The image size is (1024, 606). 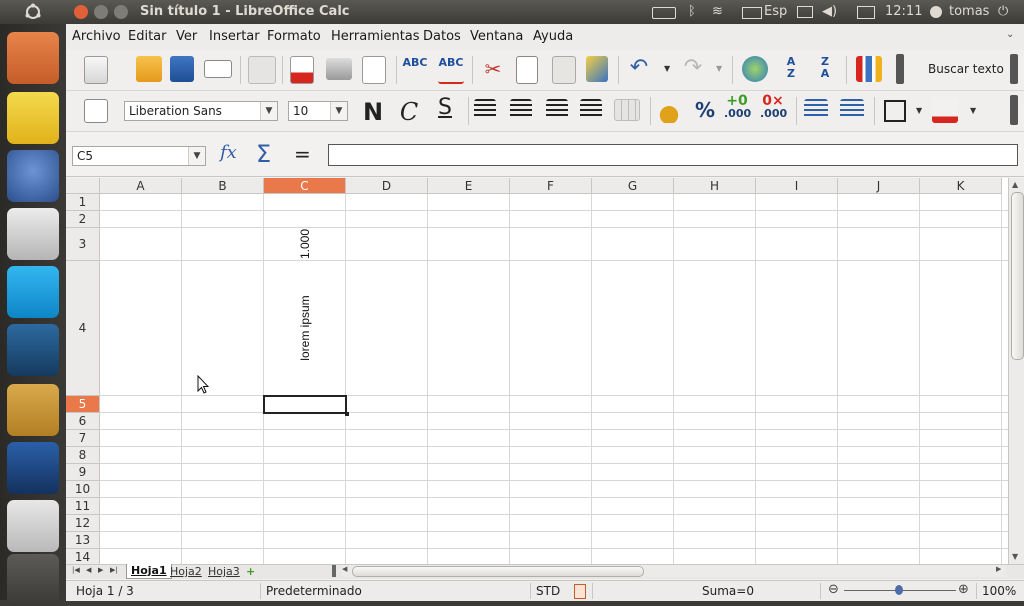 What do you see at coordinates (903, 11) in the screenshot?
I see `clock: 12:11` at bounding box center [903, 11].